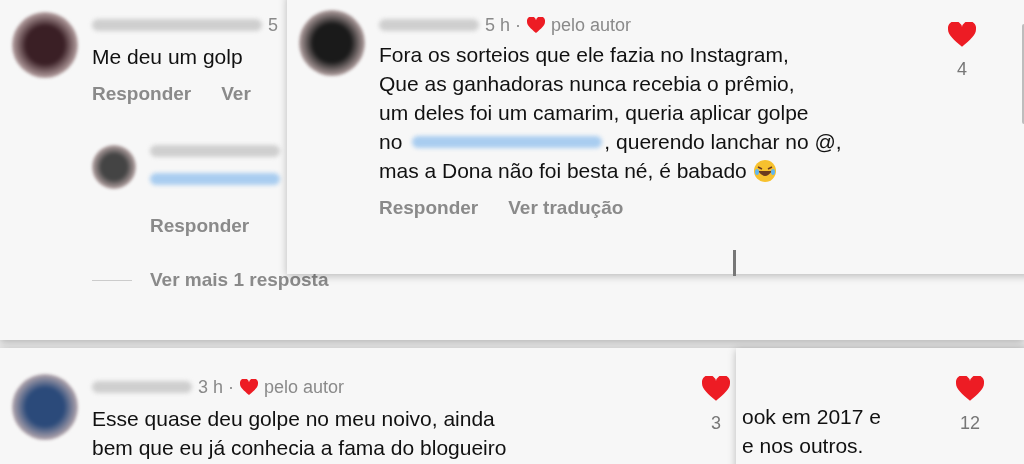  I want to click on comment-text: Que as ganhadoras nunca recebia o prêmio,, so click(587, 84).